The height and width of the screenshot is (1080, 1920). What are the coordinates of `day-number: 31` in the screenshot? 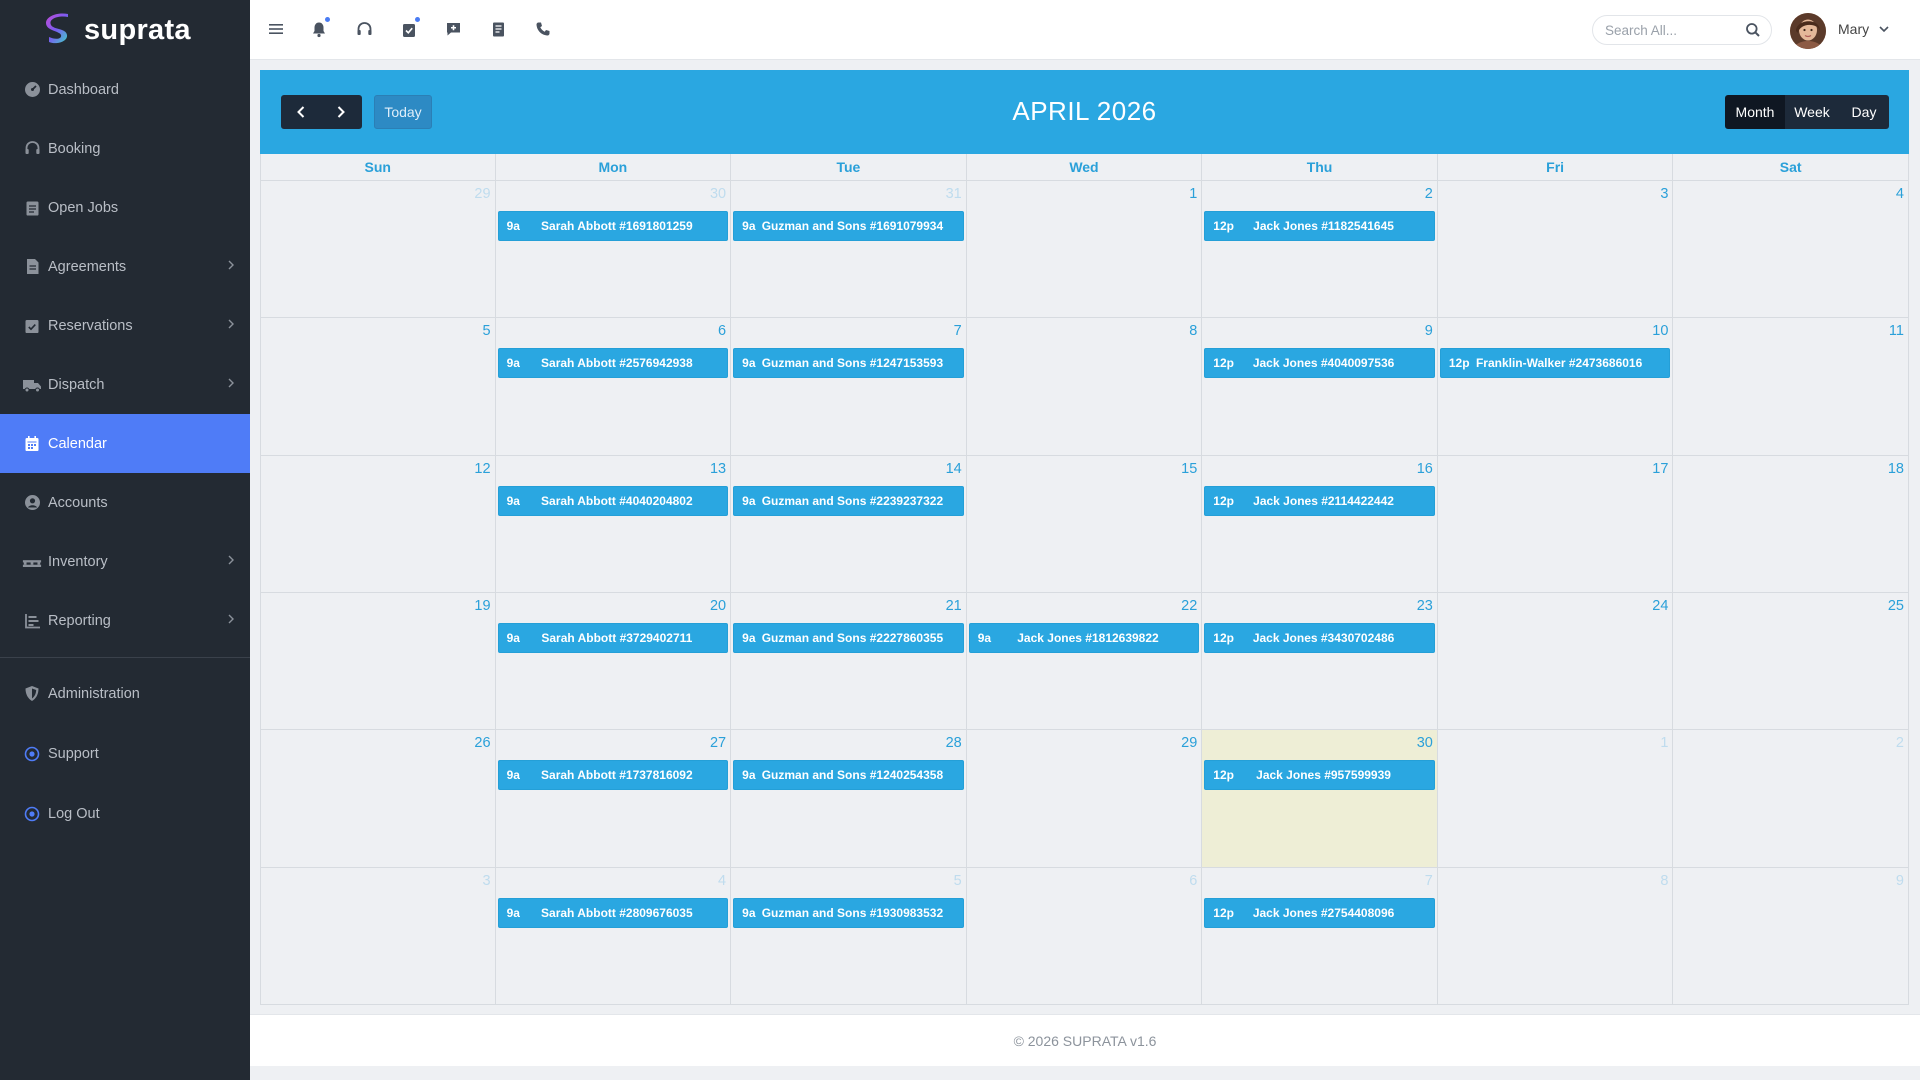 It's located at (954, 194).